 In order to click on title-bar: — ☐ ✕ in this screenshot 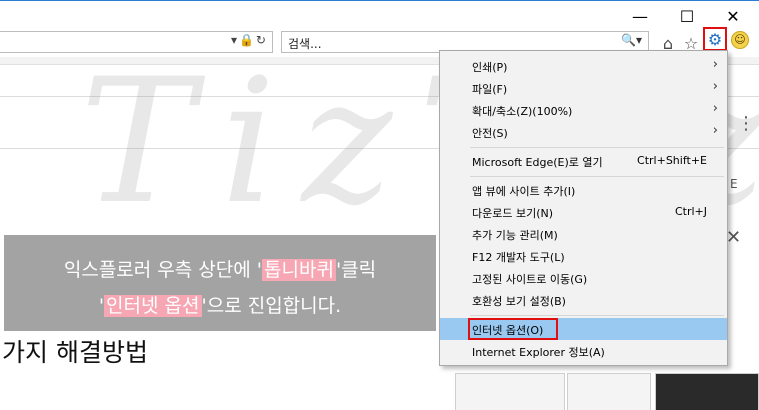, I will do `click(379, 16)`.